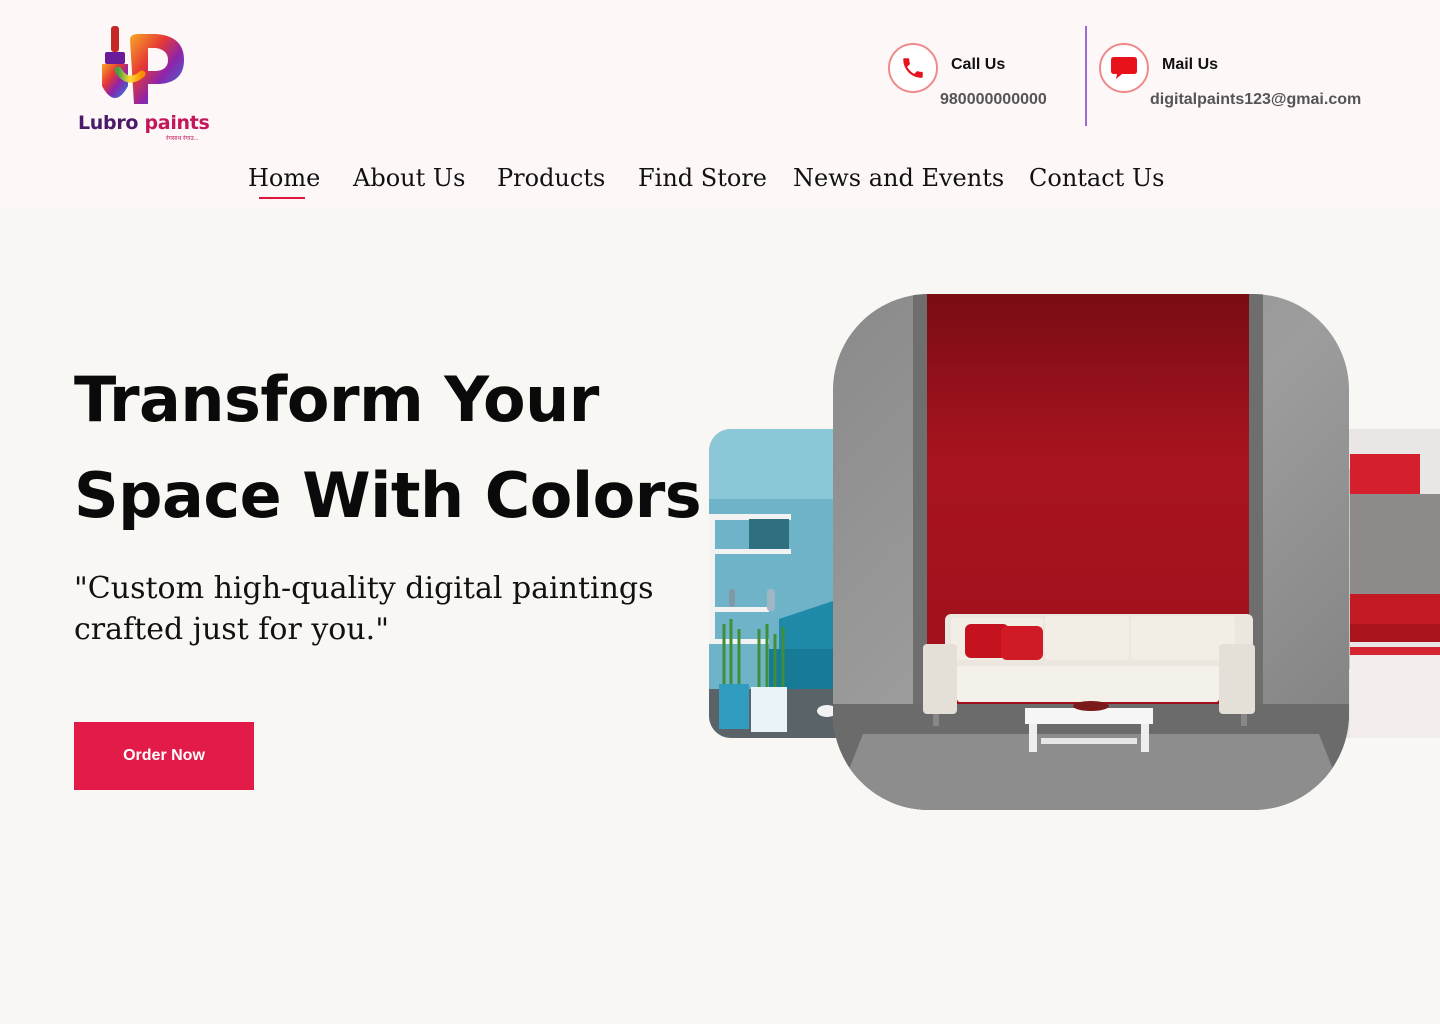 The width and height of the screenshot is (1440, 1024). What do you see at coordinates (409, 178) in the screenshot?
I see `nav-about-us: About Us` at bounding box center [409, 178].